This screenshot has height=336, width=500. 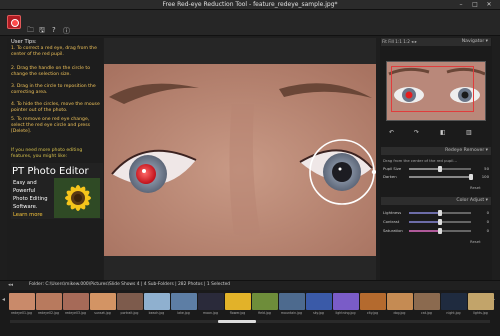 What do you see at coordinates (183, 313) in the screenshot?
I see `filmstrip-thumb-label: lake.jpg` at bounding box center [183, 313].